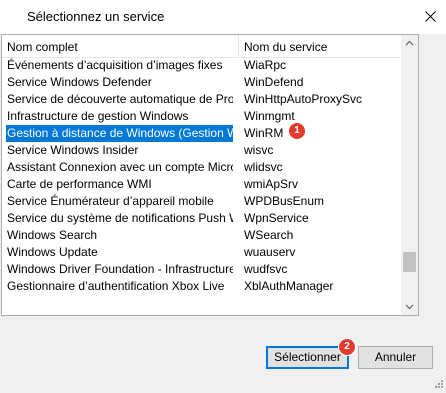 This screenshot has width=446, height=393. Describe the element at coordinates (307, 357) in the screenshot. I see `select-button: Sélectionner` at that location.